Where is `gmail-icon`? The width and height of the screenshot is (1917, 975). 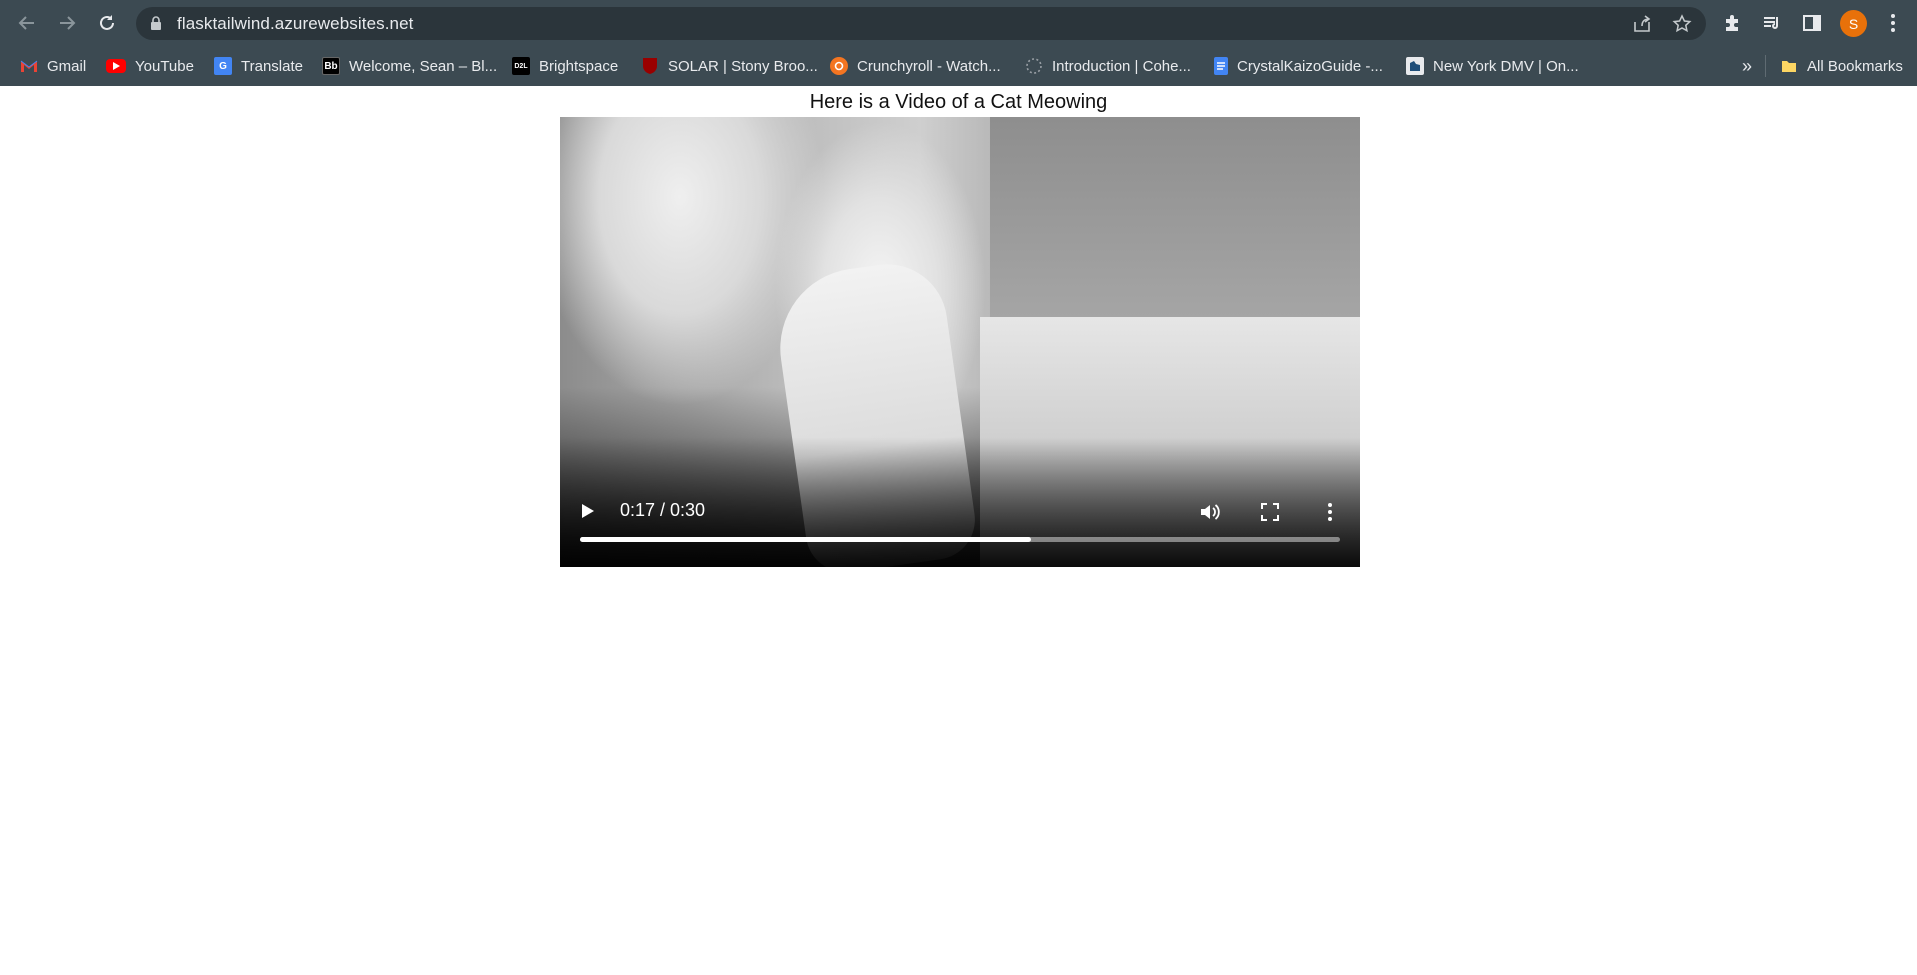 gmail-icon is located at coordinates (29, 66).